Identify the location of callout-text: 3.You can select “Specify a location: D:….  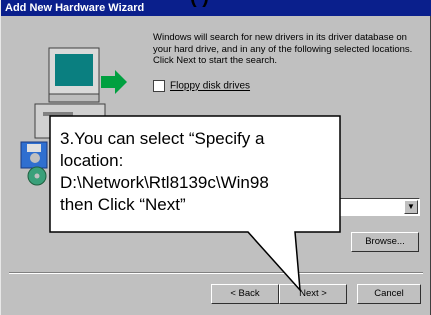
(164, 171).